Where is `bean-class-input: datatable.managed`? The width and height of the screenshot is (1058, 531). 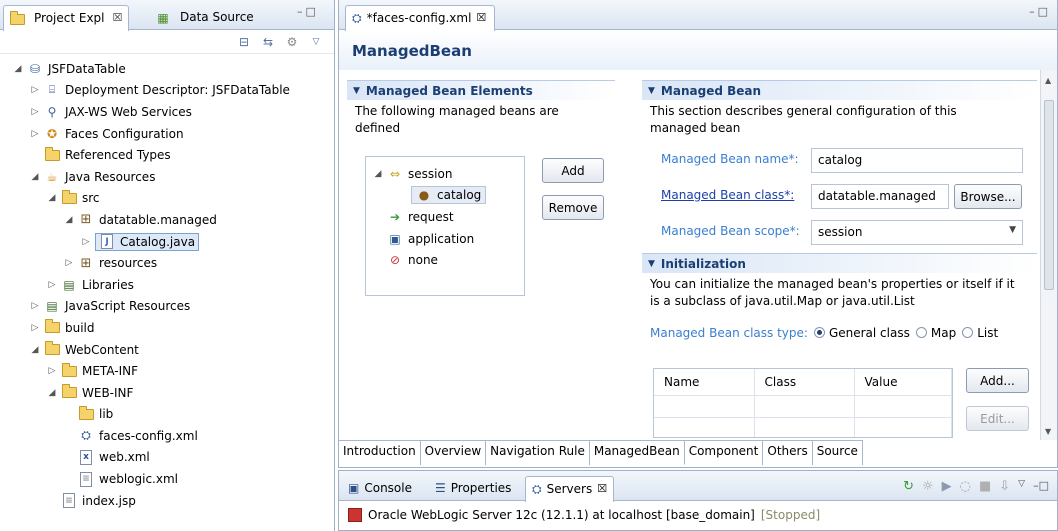
bean-class-input: datatable.managed is located at coordinates (880, 196).